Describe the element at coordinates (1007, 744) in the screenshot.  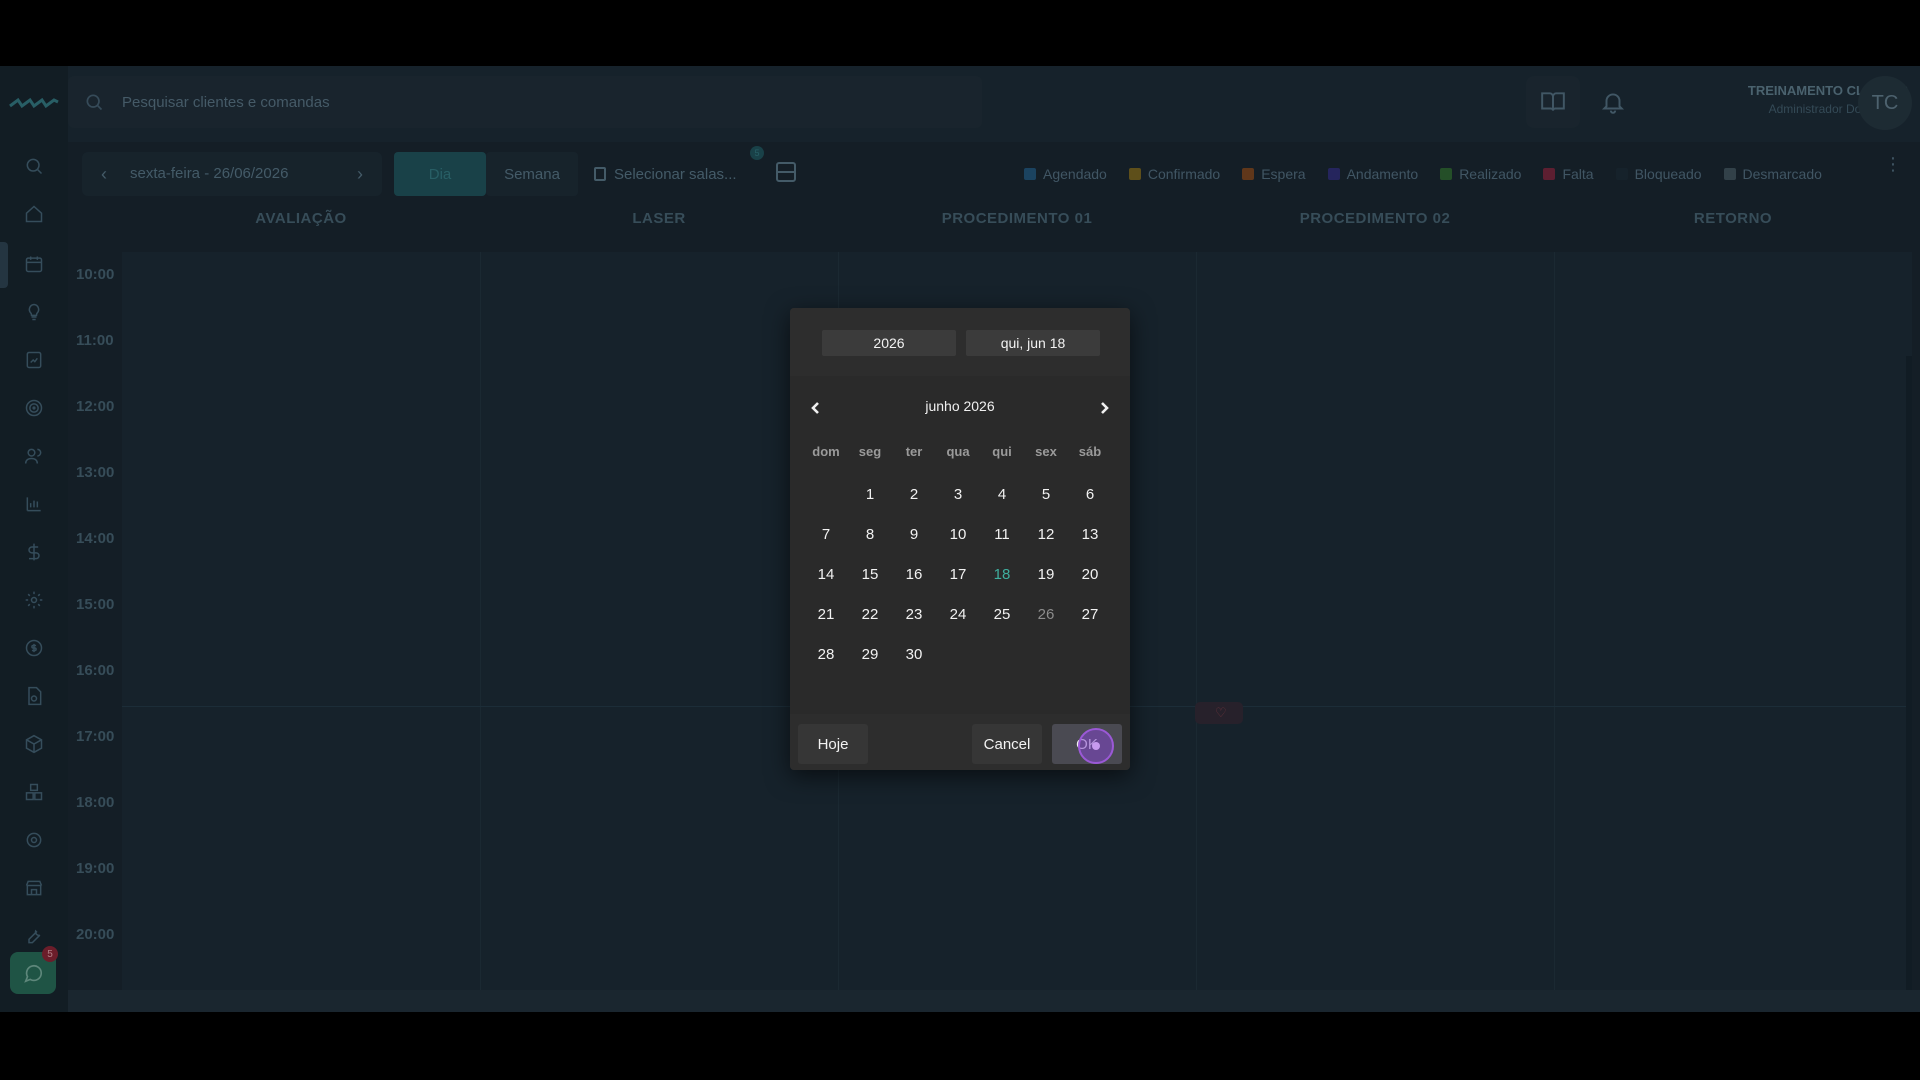
I see `cancel-button: Cancel` at that location.